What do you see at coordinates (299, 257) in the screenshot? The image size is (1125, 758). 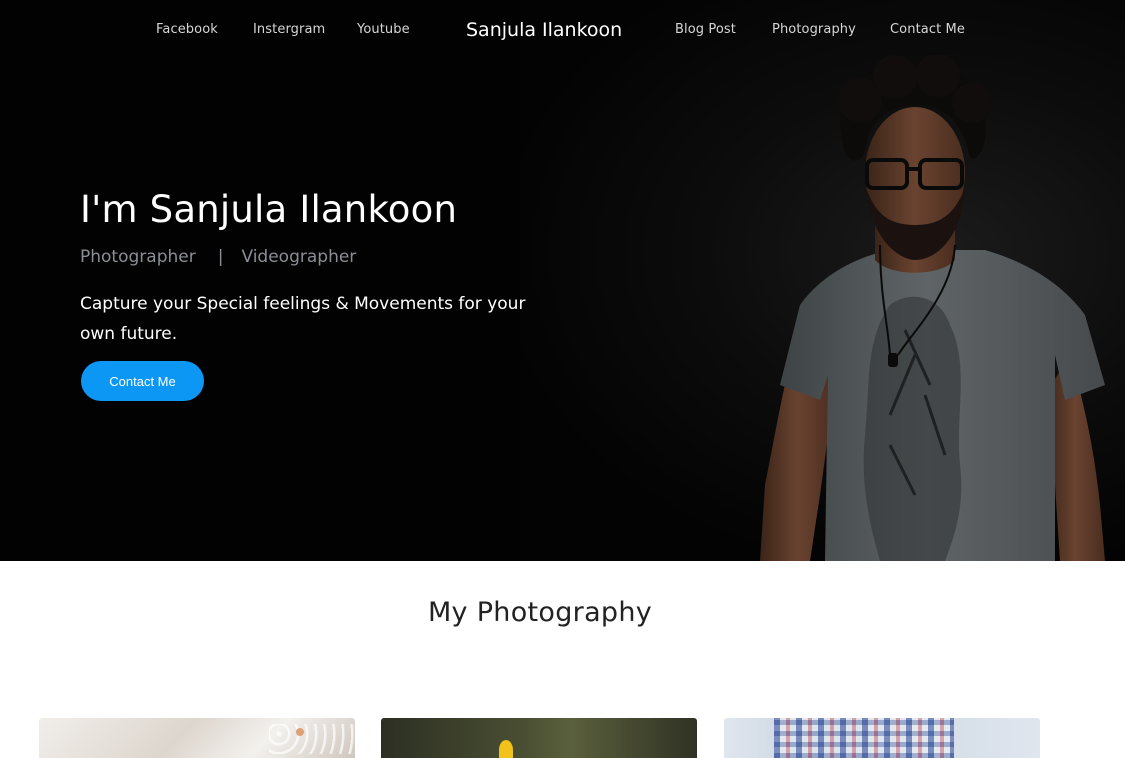 I see `role-videographer: Videographer` at bounding box center [299, 257].